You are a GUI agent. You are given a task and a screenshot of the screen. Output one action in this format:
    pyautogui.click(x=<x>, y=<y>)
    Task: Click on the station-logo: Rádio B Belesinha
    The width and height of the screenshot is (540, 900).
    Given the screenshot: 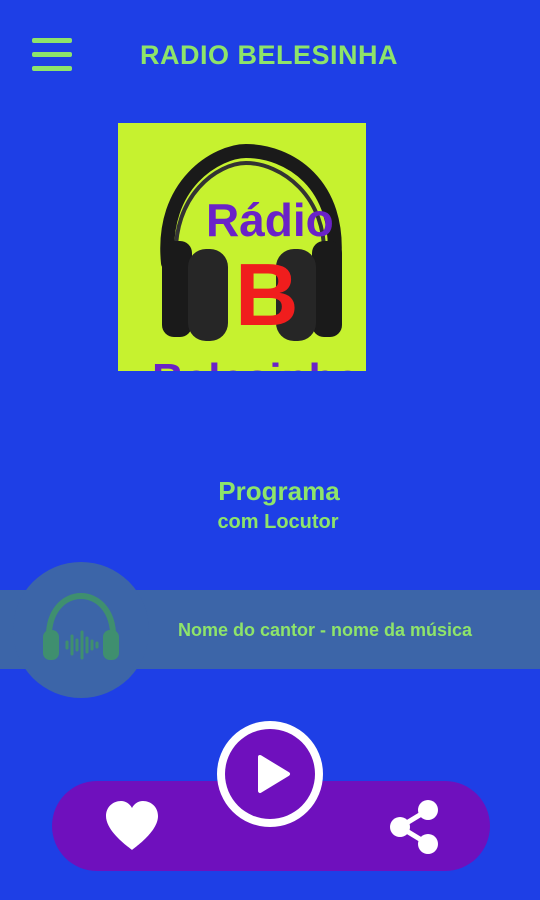 What is the action you would take?
    pyautogui.click(x=242, y=247)
    